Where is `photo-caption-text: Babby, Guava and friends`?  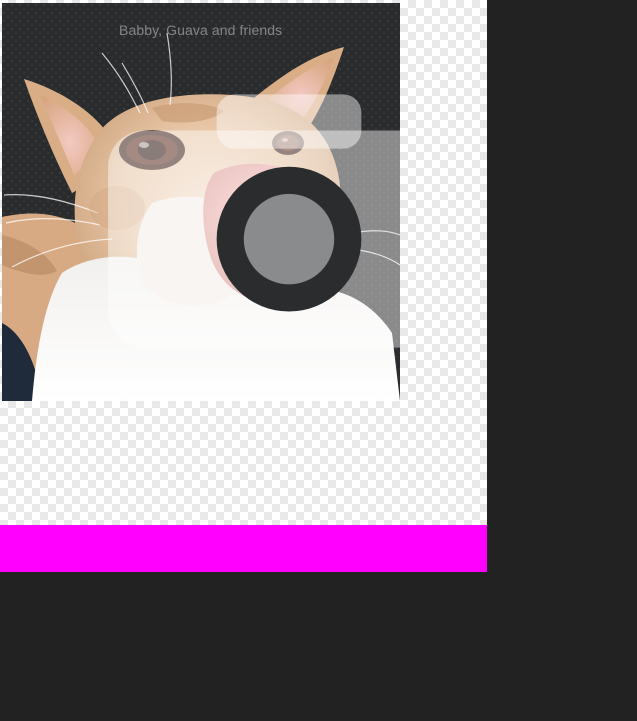 photo-caption-text: Babby, Guava and friends is located at coordinates (201, 30).